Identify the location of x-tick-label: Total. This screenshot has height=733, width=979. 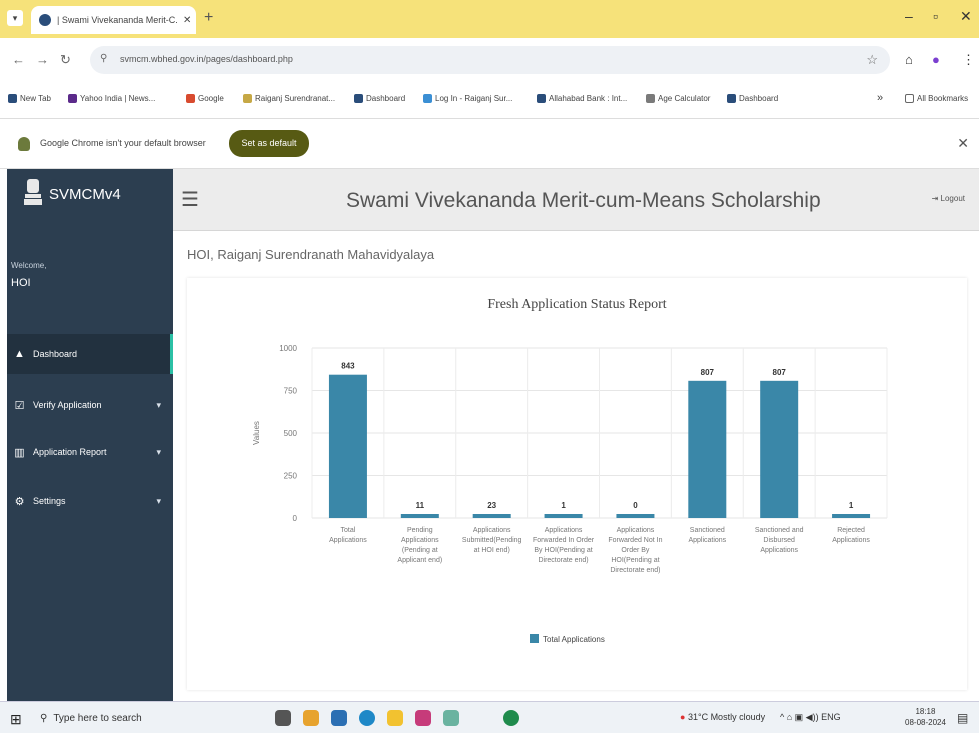
(348, 530).